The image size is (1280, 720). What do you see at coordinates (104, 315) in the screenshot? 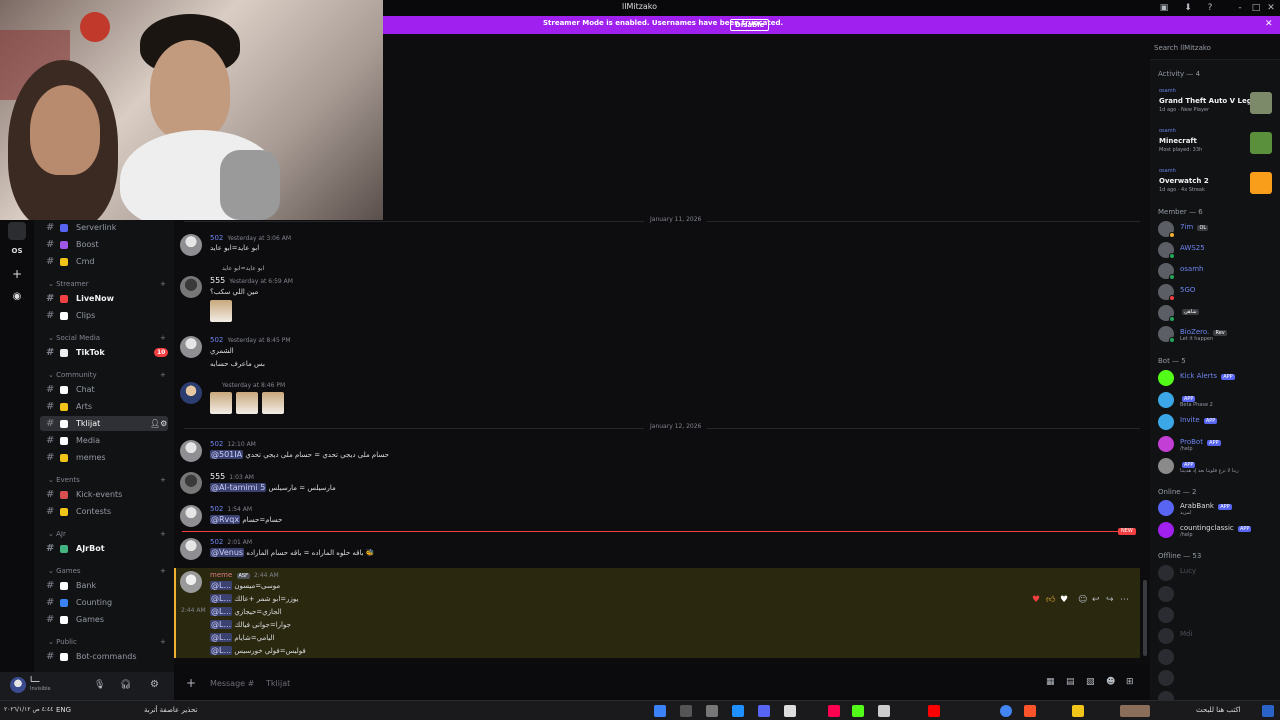
I see `channel-item: # Clips` at bounding box center [104, 315].